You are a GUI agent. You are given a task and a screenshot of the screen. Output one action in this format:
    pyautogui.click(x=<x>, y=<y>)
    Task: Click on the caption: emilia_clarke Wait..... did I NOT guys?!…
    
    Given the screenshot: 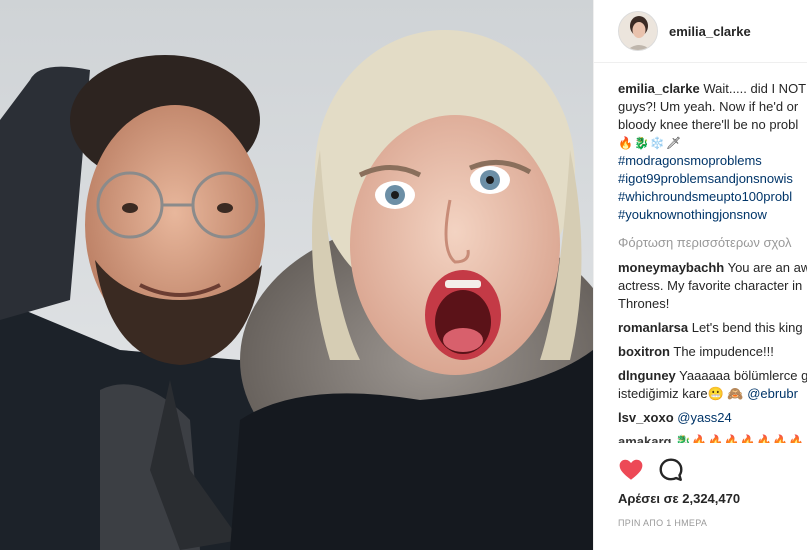 What is the action you would take?
    pyautogui.click(x=712, y=152)
    